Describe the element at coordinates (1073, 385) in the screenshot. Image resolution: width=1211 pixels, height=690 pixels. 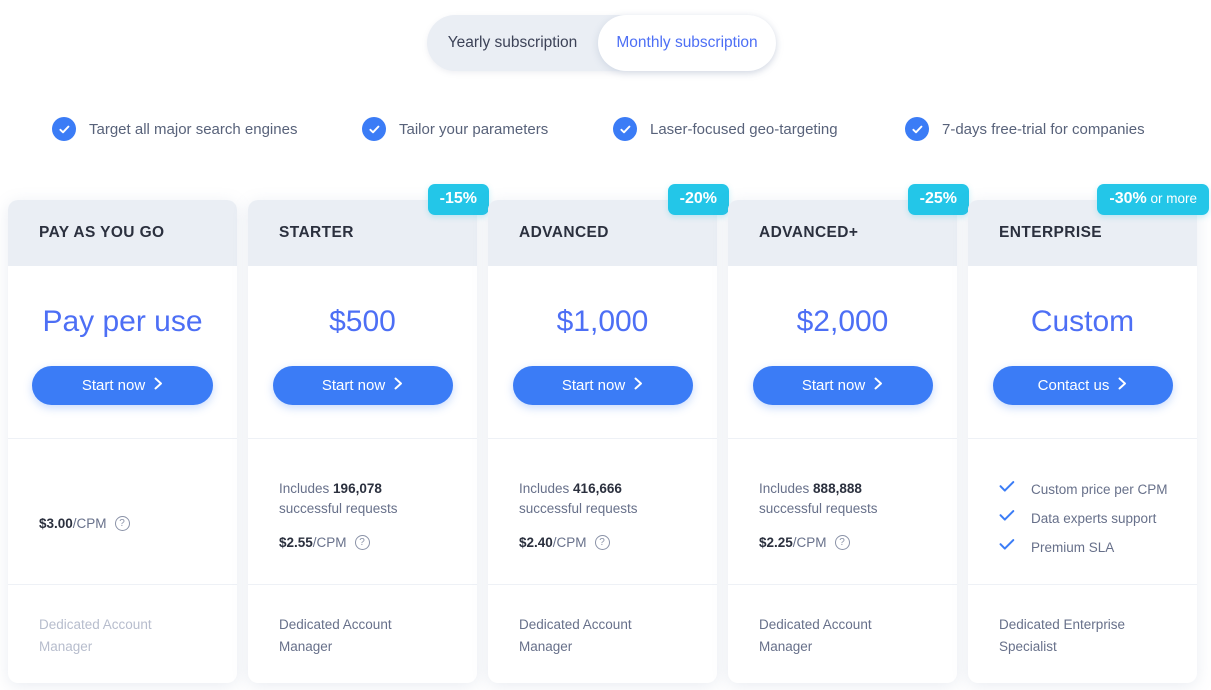
I see `contact-us-button-label: Contact us` at that location.